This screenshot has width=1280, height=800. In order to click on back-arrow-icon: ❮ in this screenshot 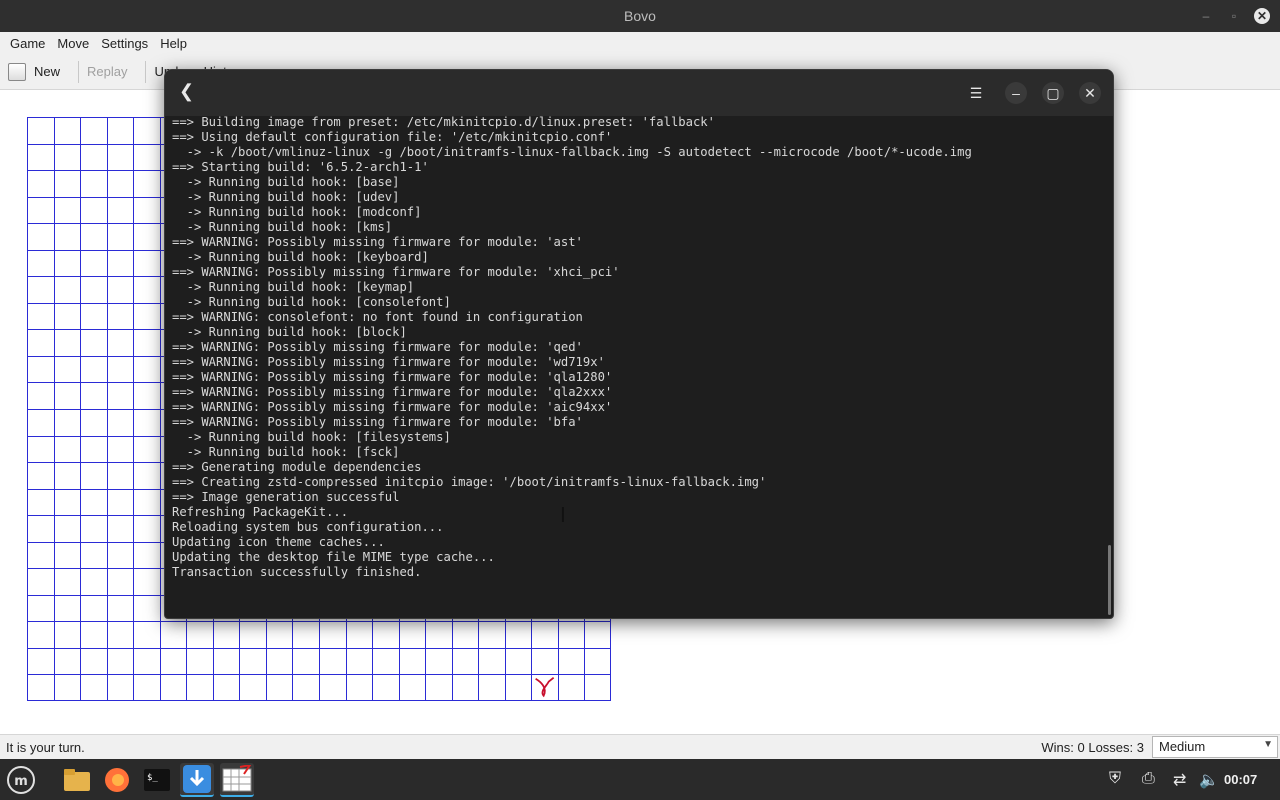, I will do `click(186, 91)`.